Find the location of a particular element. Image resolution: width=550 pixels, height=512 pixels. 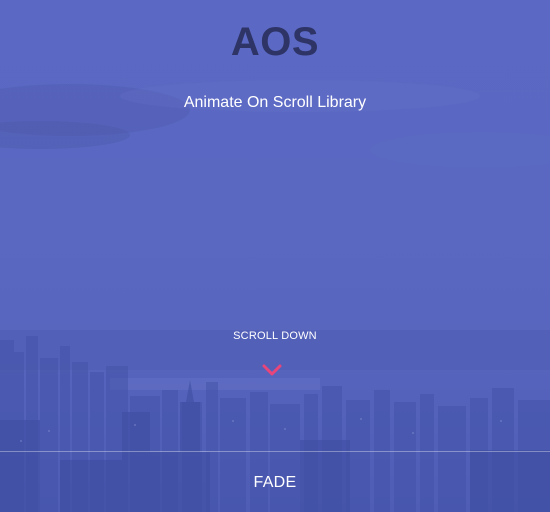

scroll-down-label: SCROLL DOWN is located at coordinates (275, 336).